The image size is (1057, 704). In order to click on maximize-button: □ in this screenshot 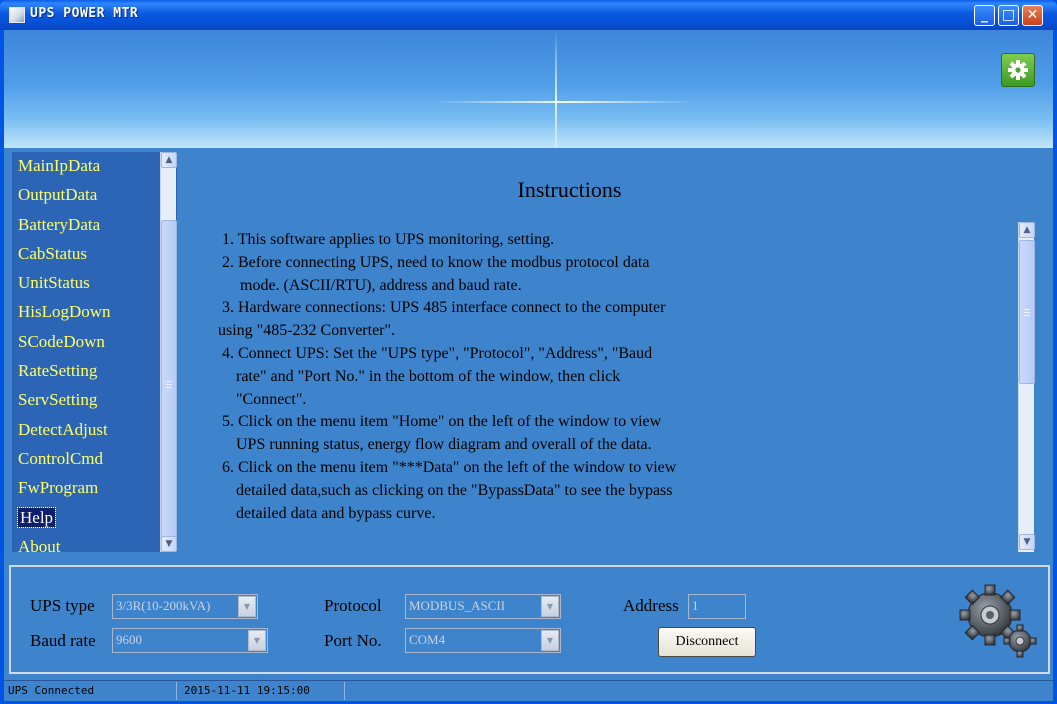, I will do `click(1008, 15)`.